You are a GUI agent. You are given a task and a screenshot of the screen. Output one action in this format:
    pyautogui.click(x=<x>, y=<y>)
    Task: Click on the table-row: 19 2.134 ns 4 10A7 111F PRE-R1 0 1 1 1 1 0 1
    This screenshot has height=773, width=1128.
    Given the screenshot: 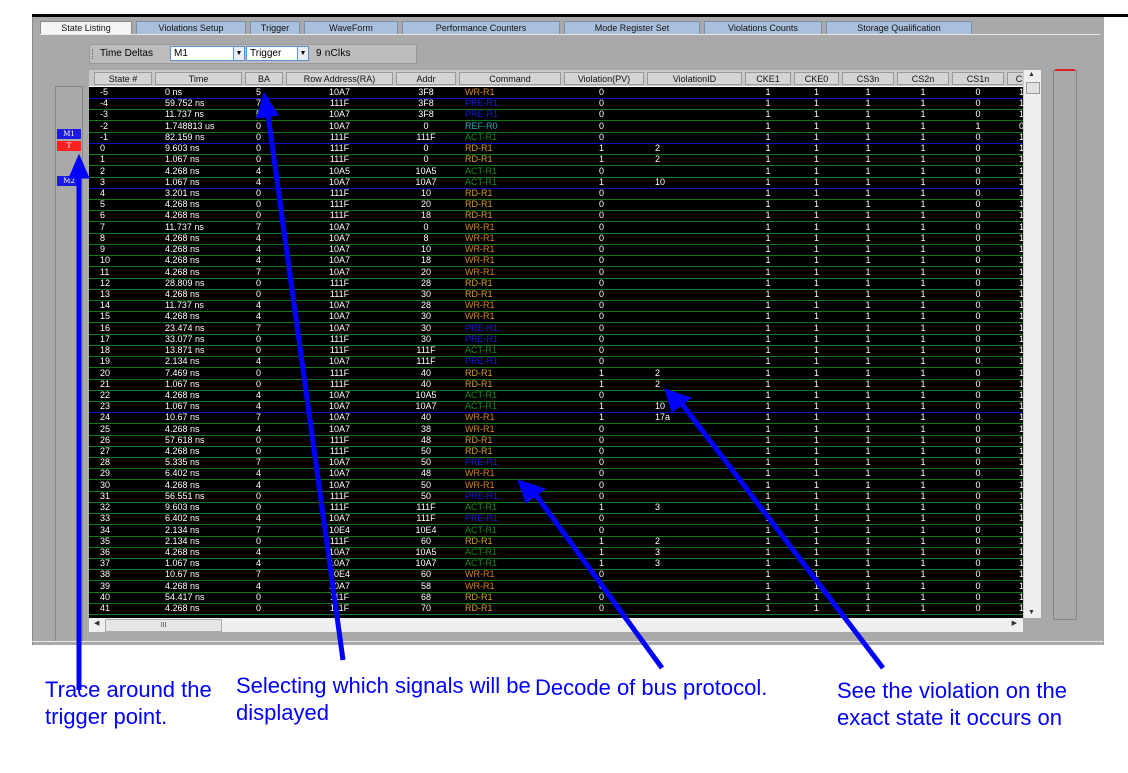 What is the action you would take?
    pyautogui.click(x=556, y=362)
    